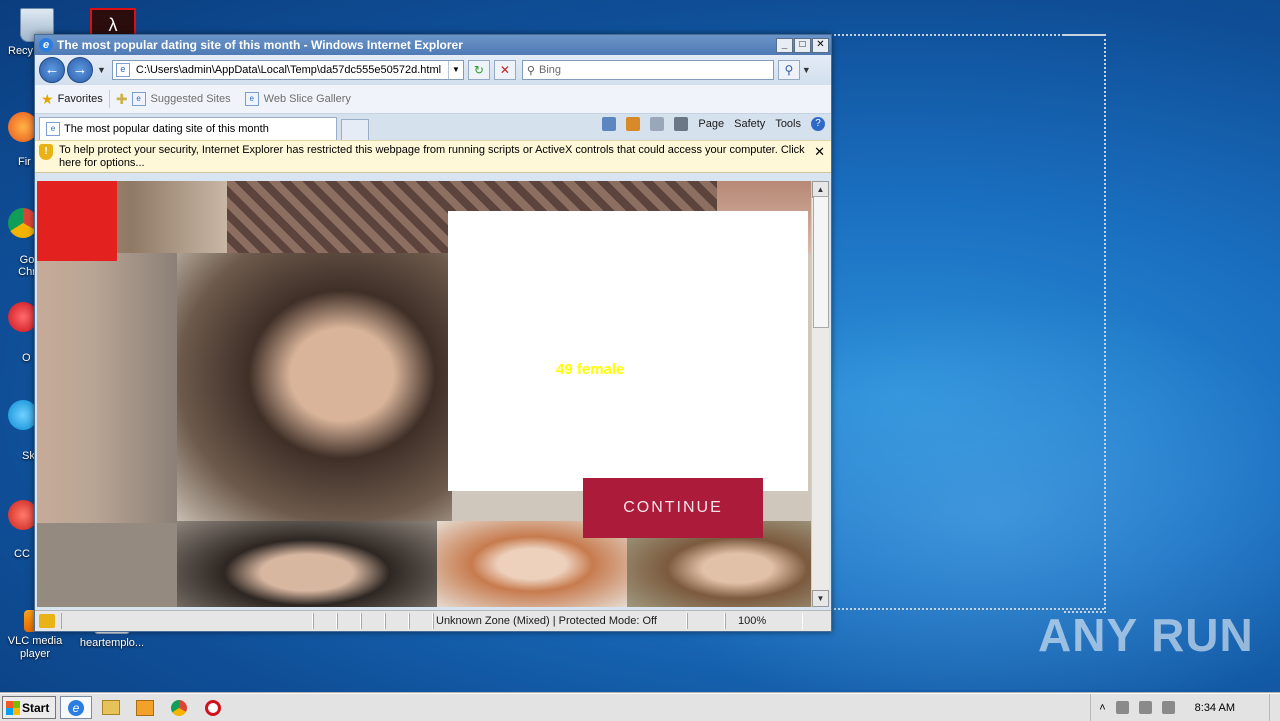 The image size is (1280, 721). I want to click on vlc-label: VLC media player, so click(35, 647).